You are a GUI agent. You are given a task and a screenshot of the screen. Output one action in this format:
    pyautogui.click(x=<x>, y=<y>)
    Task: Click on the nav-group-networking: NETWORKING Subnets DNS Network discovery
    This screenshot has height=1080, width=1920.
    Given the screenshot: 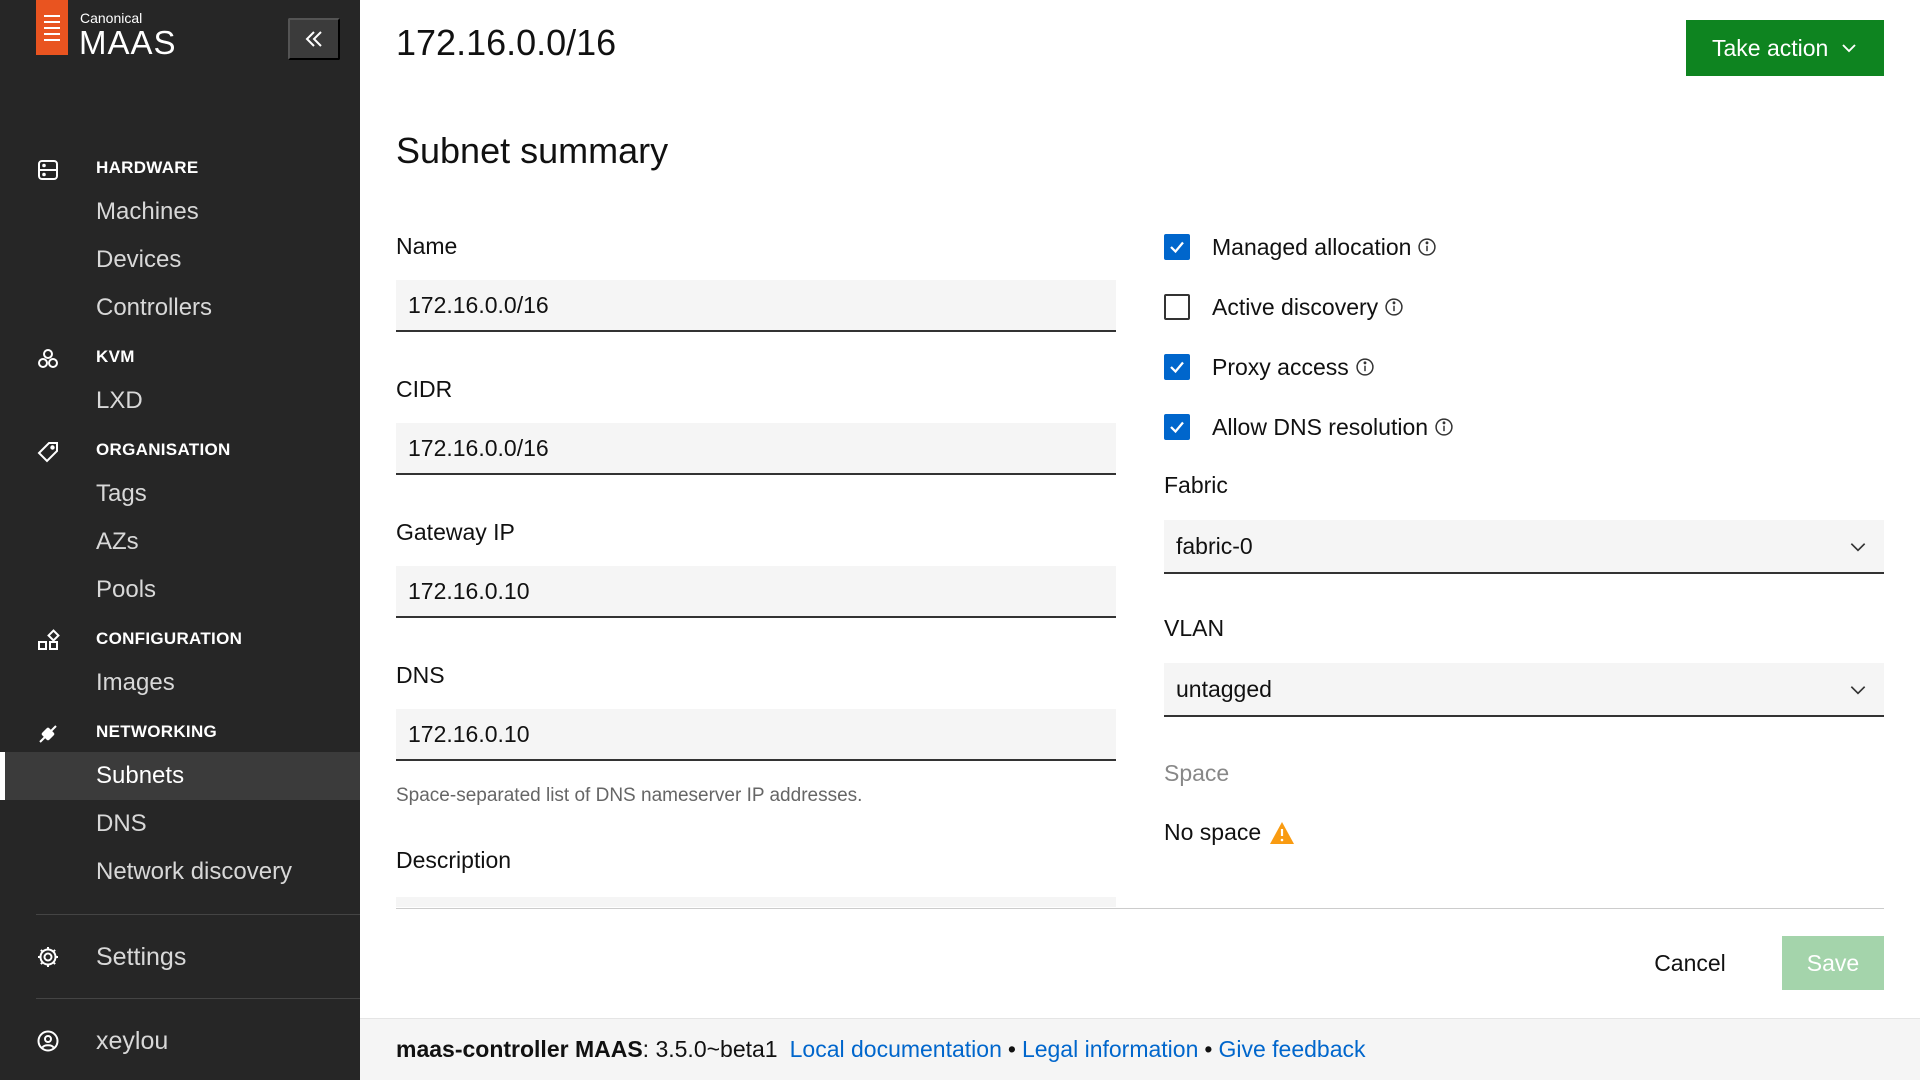 What is the action you would take?
    pyautogui.click(x=180, y=804)
    